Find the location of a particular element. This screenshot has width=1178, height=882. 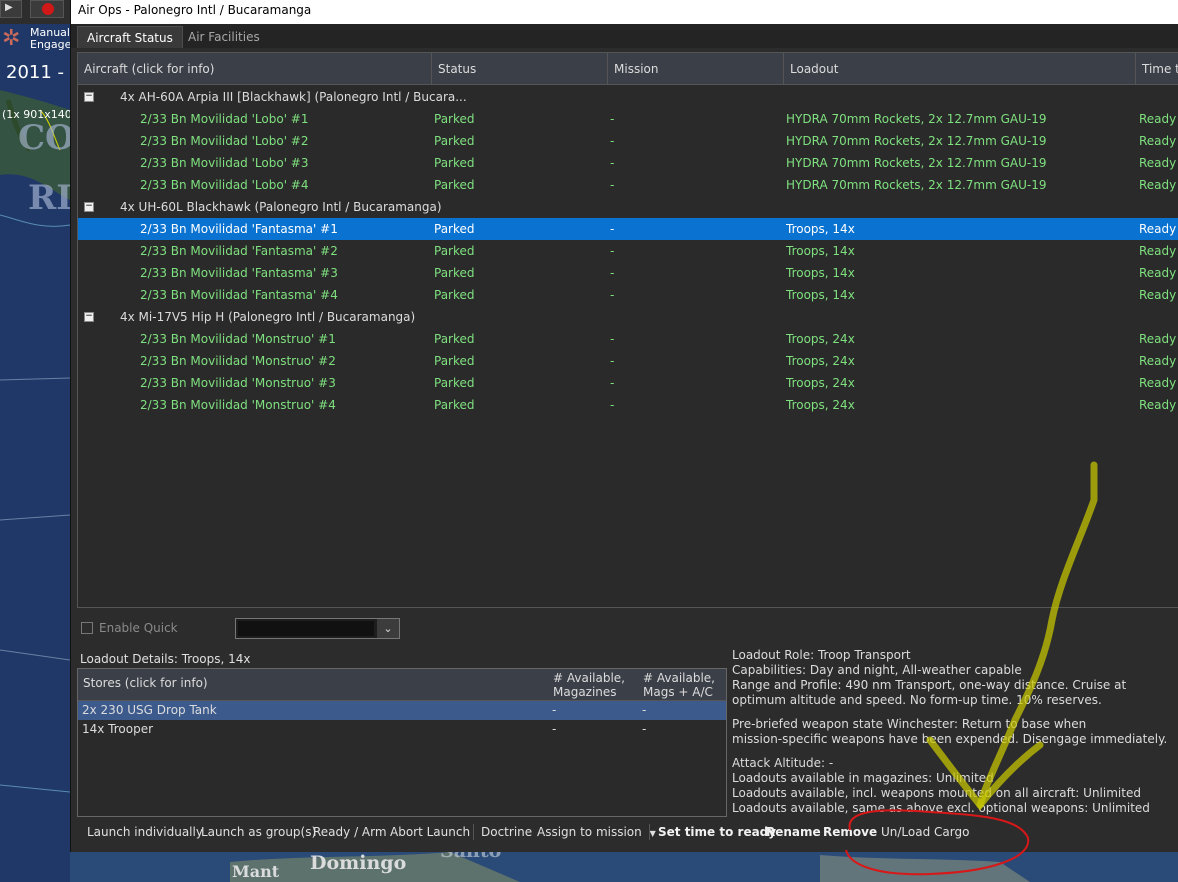

aircraft-name: 2/33 Bn Movilidad 'Monstruo' #1 is located at coordinates (238, 339).